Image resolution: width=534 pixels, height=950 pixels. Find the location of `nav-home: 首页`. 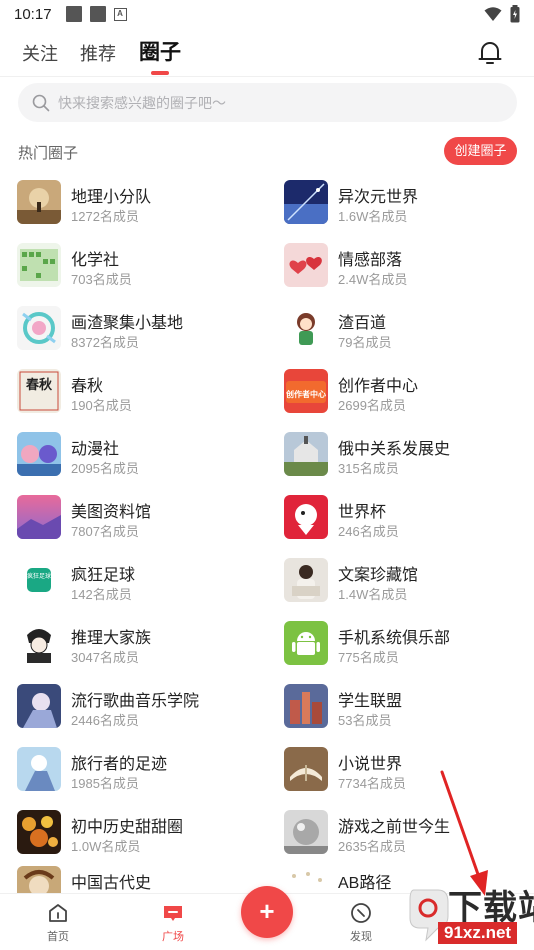

nav-home: 首页 is located at coordinates (58, 923).